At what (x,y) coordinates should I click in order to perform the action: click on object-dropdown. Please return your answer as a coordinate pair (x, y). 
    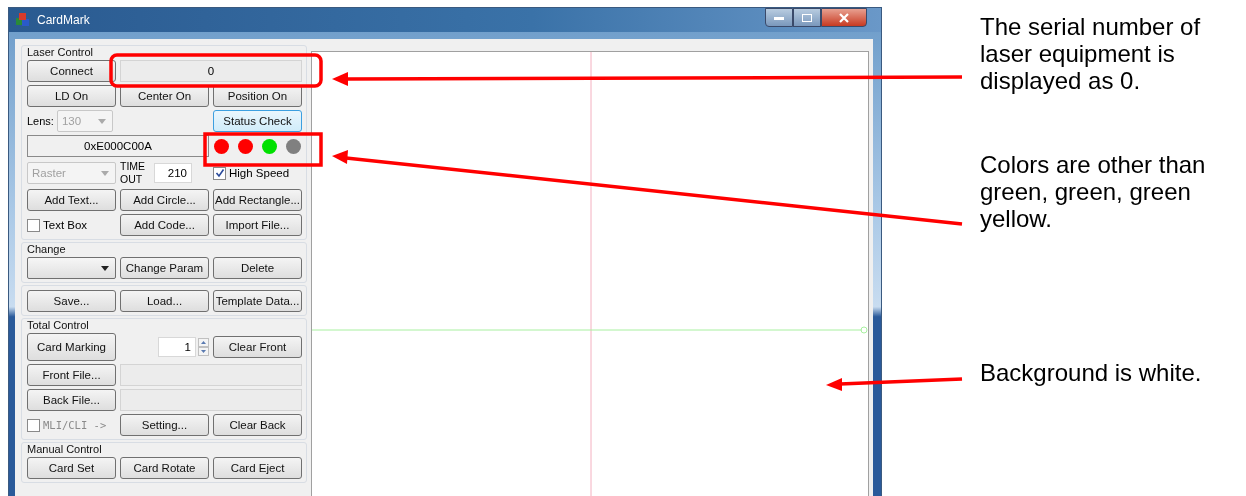
    Looking at the image, I should click on (71, 268).